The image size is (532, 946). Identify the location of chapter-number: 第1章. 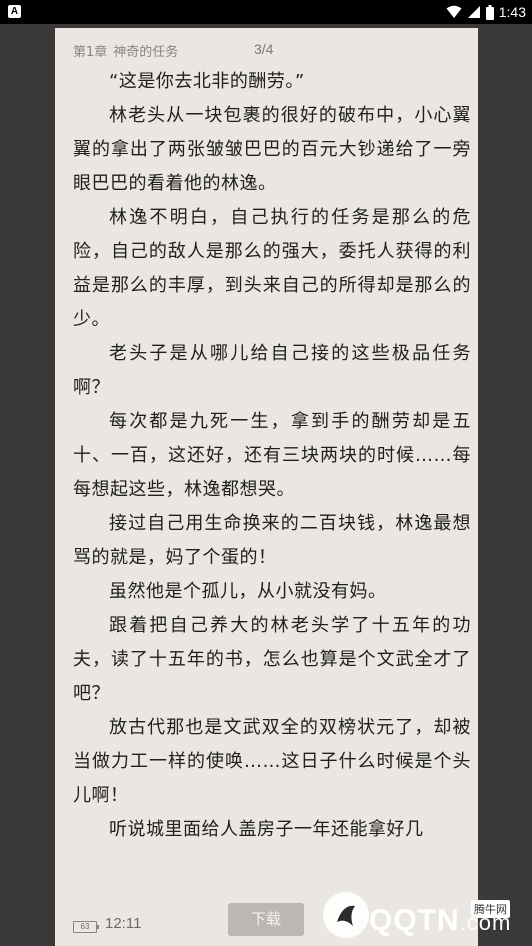
(90, 52).